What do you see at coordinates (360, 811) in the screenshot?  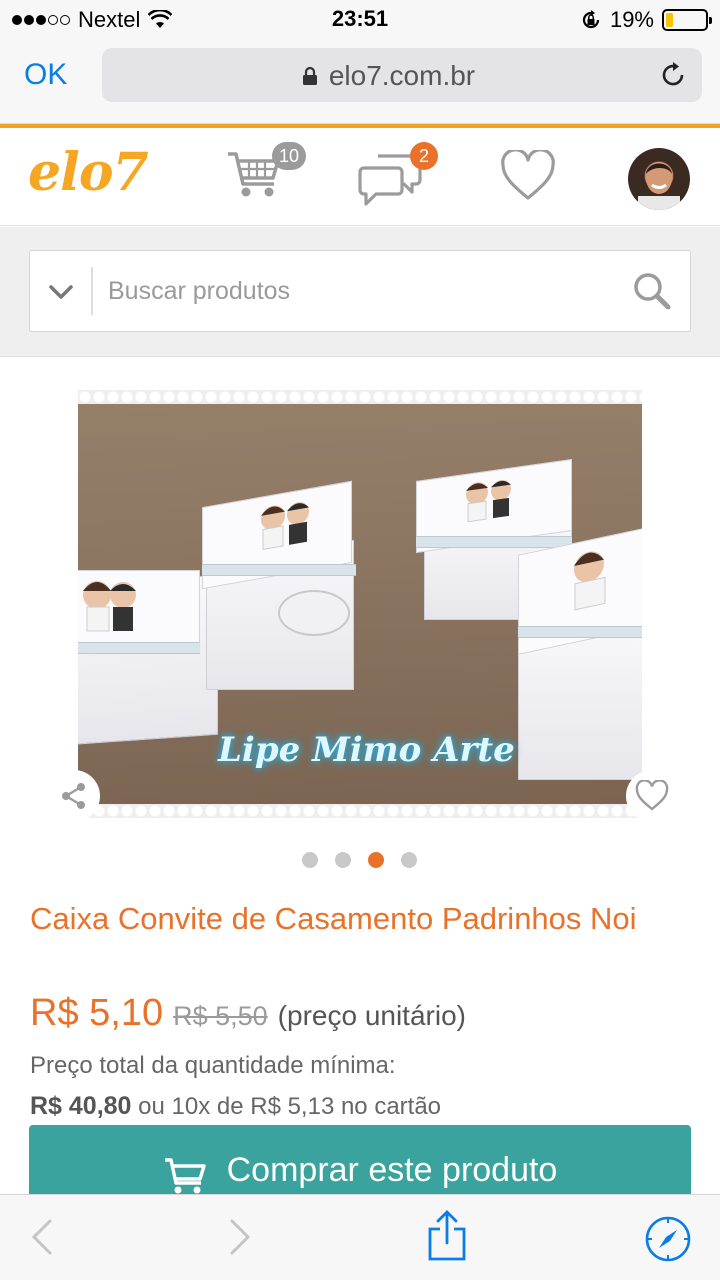 I see `lace-border-bottom` at bounding box center [360, 811].